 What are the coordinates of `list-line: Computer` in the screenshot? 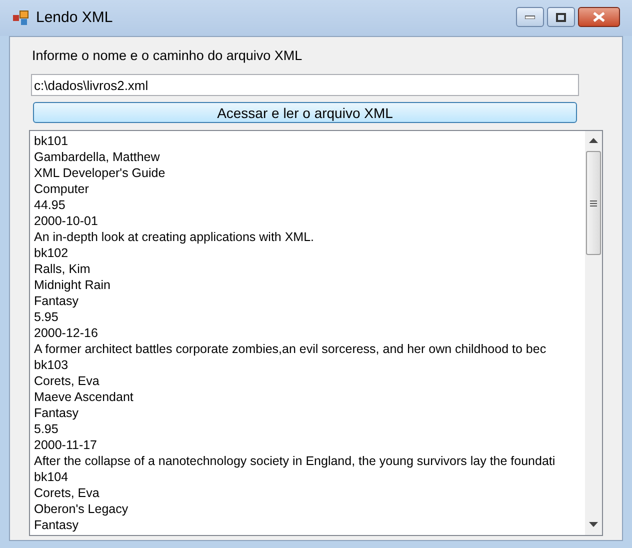 It's located at (62, 189).